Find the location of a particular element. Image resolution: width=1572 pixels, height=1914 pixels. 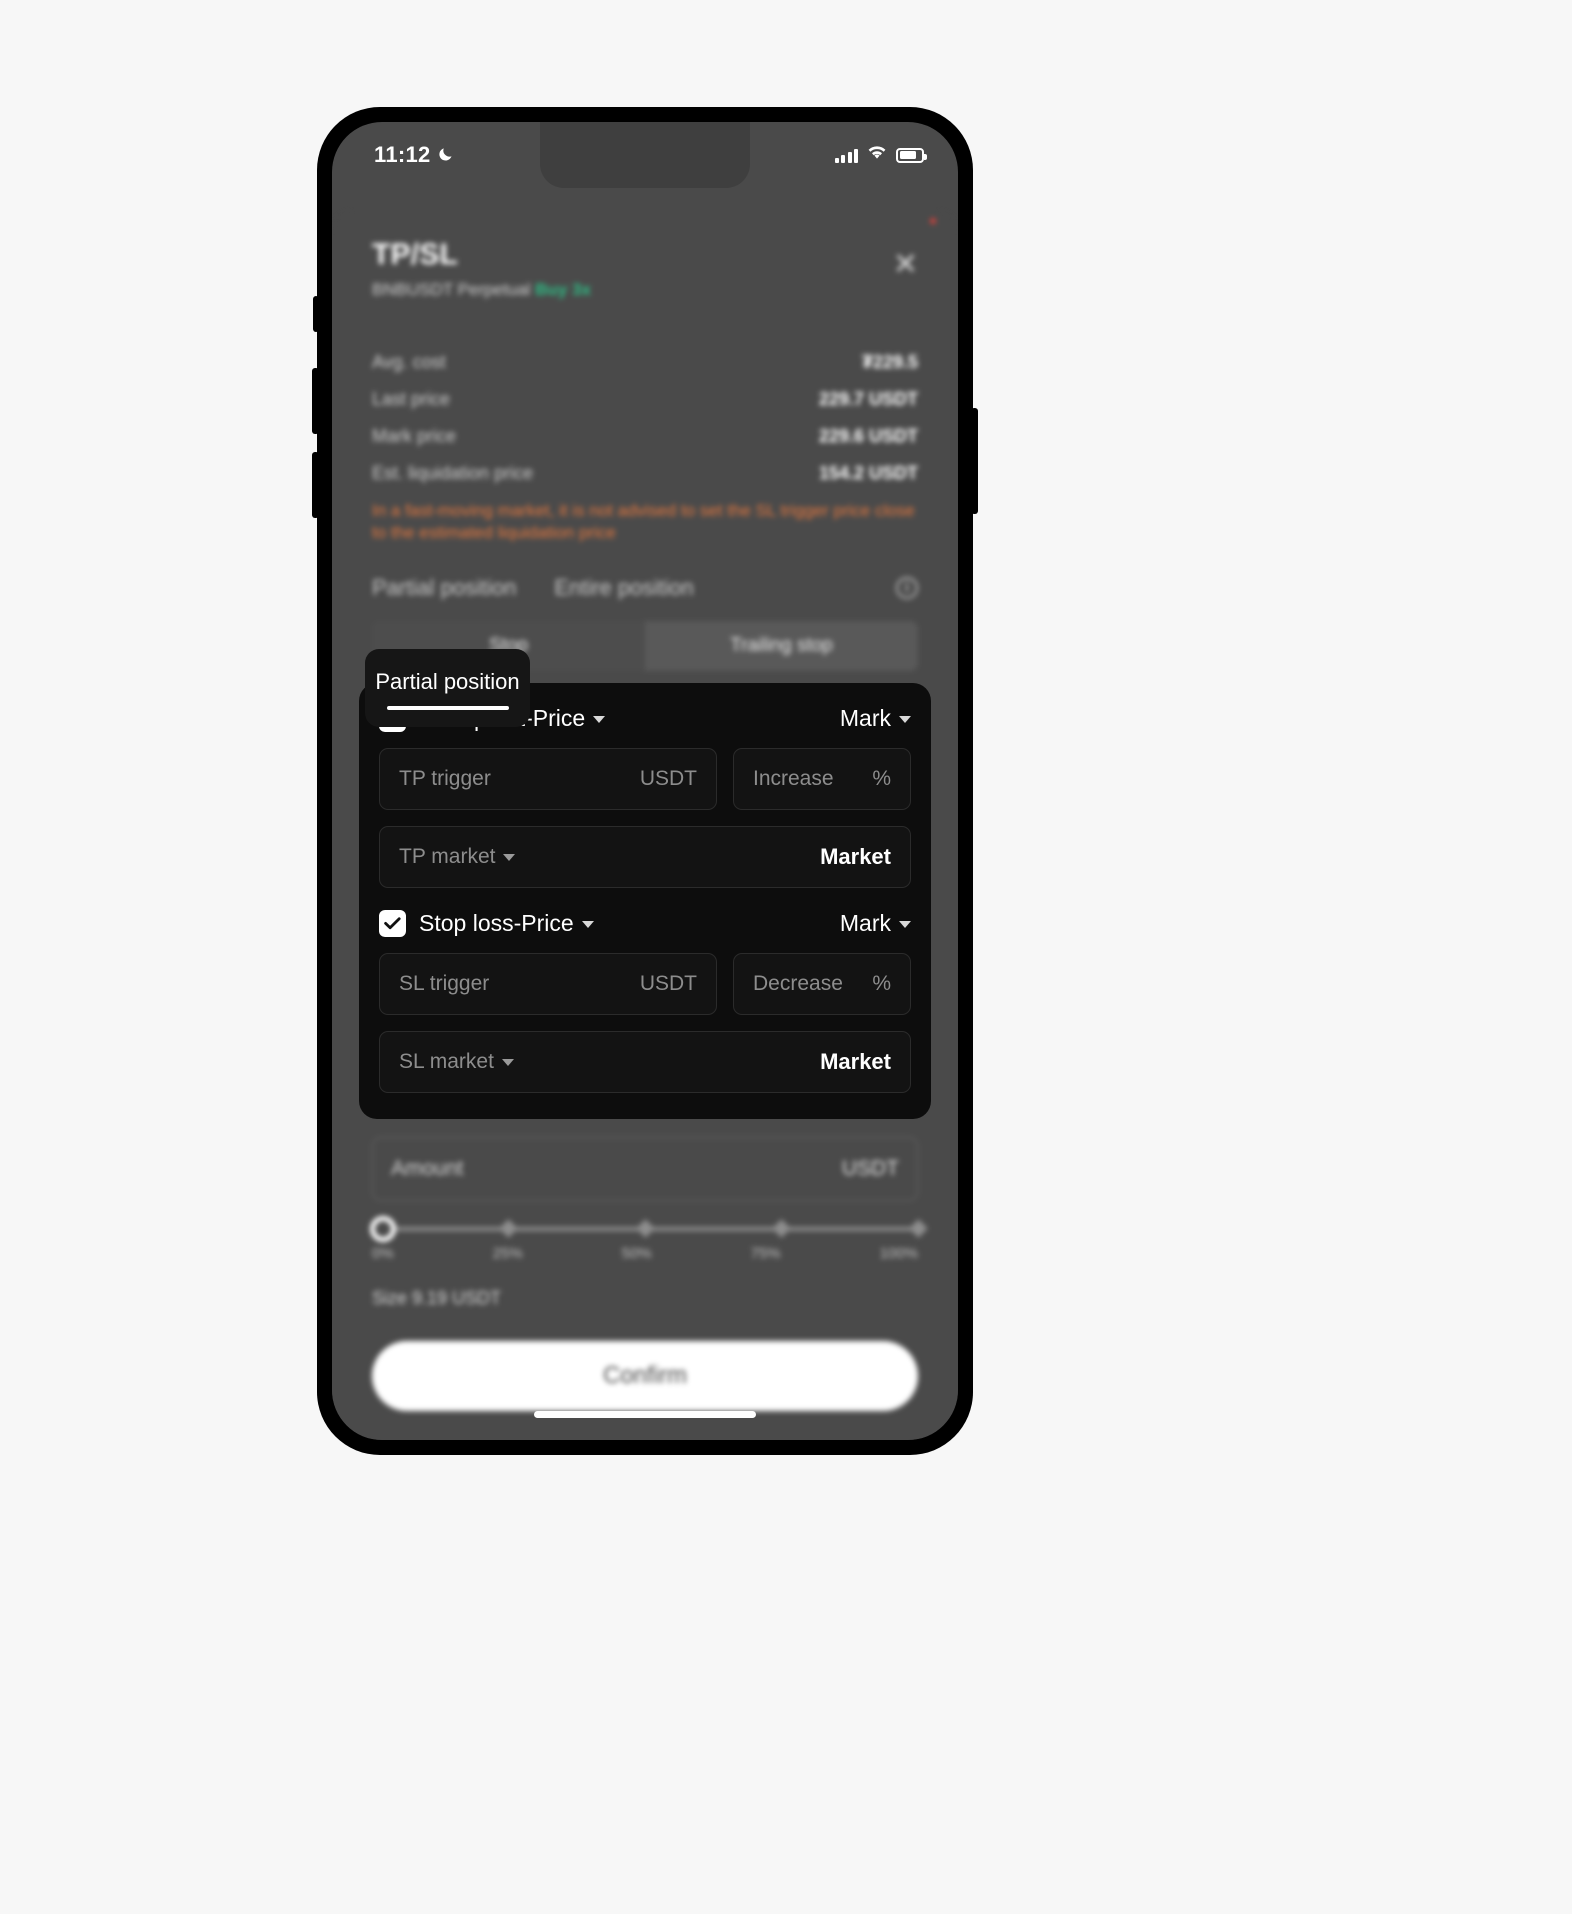

stop-loss-header: Stop loss-Price Mark is located at coordinates (645, 923).